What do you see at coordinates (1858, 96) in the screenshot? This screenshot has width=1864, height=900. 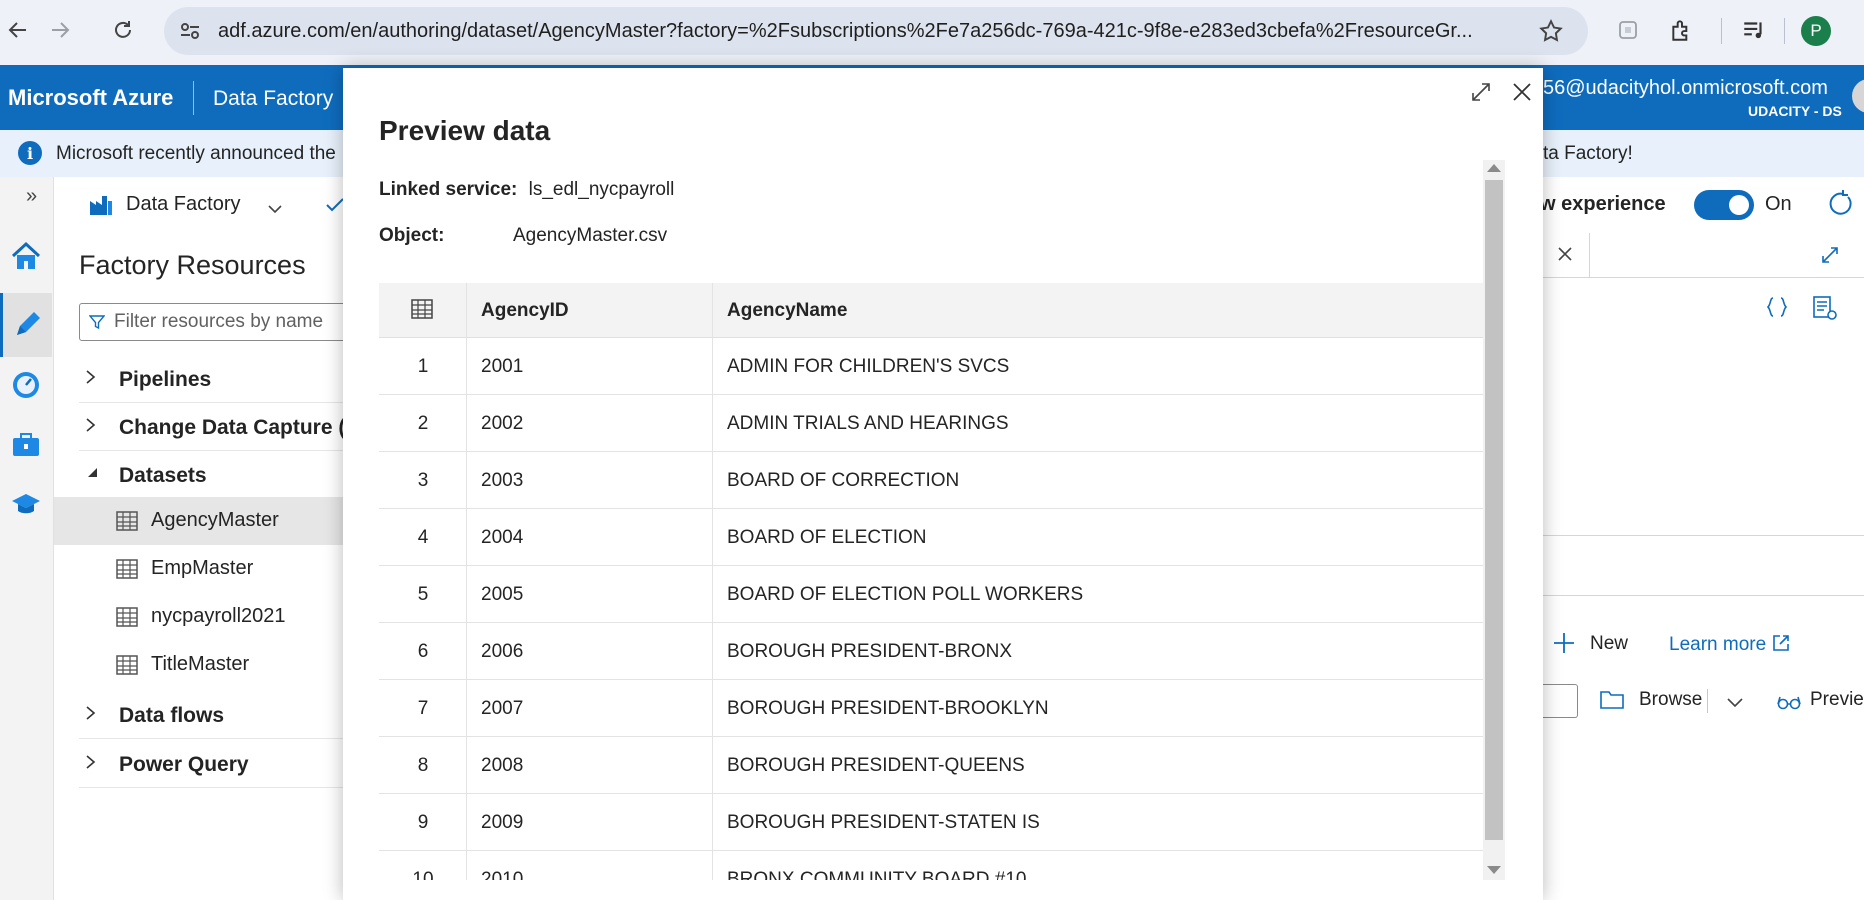 I see `user-avatar` at bounding box center [1858, 96].